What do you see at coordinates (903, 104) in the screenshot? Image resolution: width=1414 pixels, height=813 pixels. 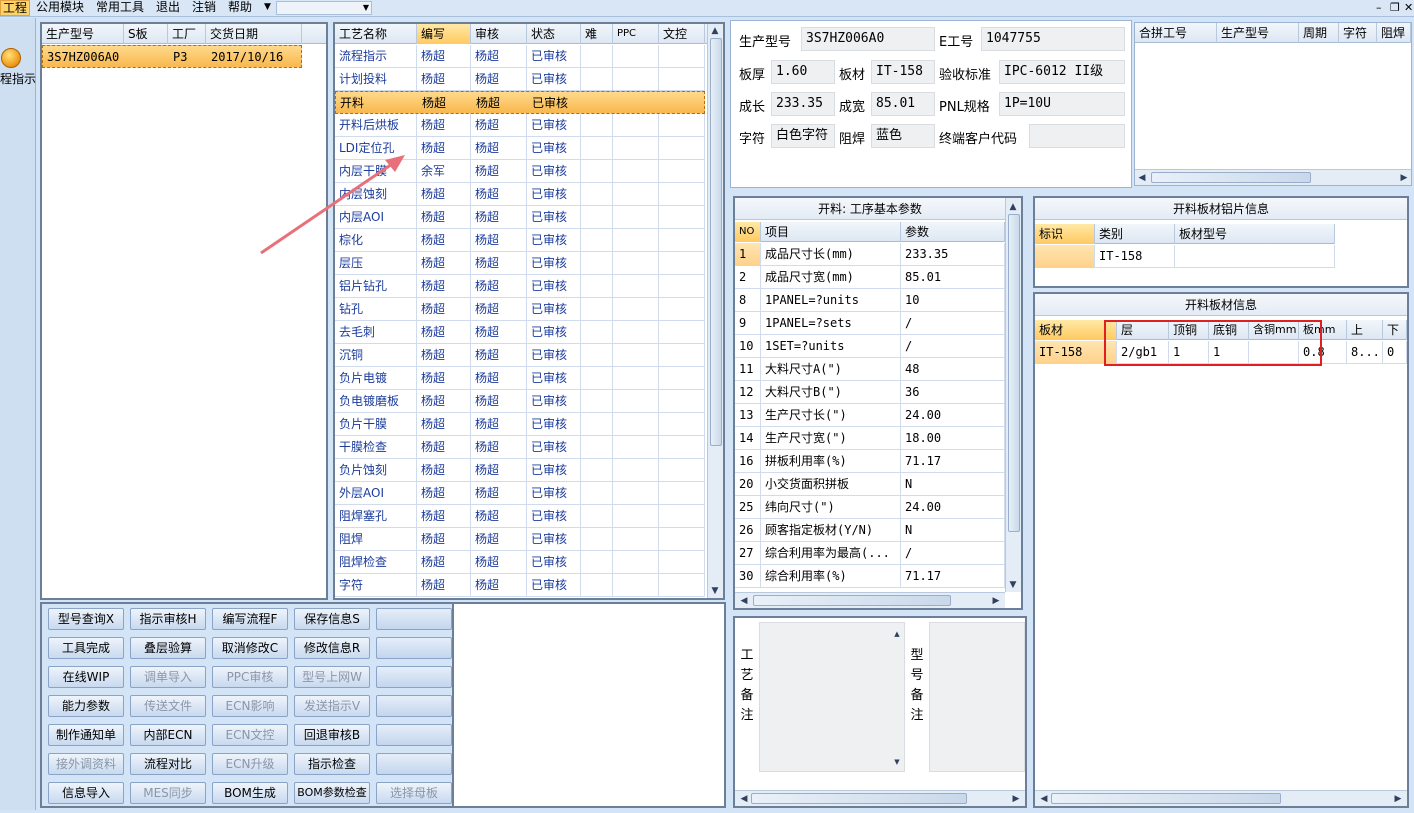 I see `field-width: 85.01` at bounding box center [903, 104].